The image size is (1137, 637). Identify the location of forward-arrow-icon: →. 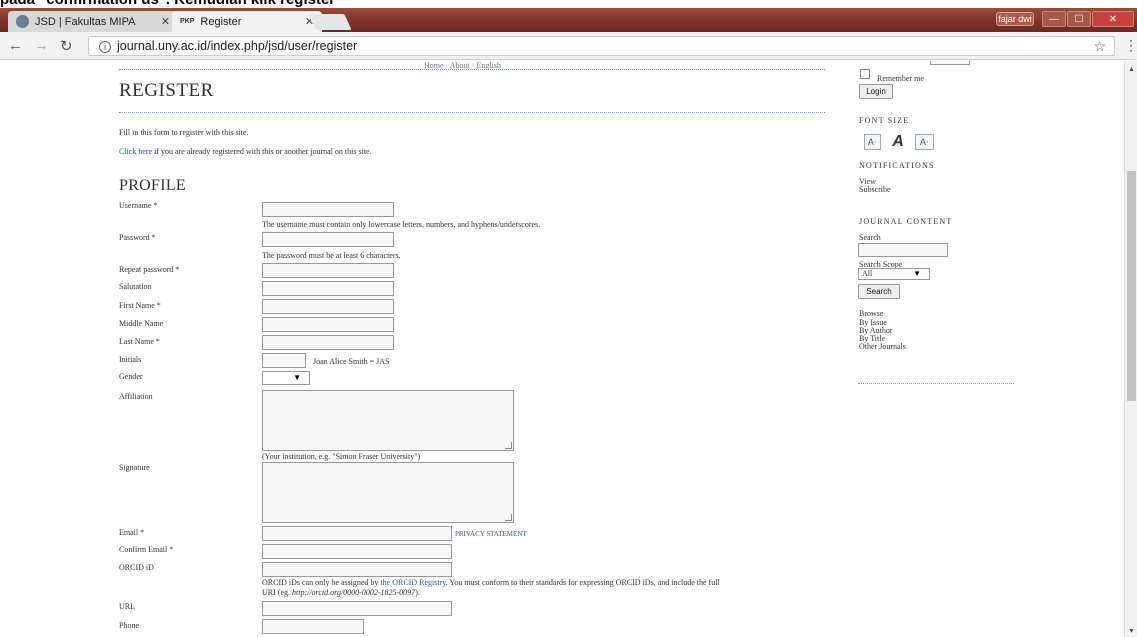
(41, 45).